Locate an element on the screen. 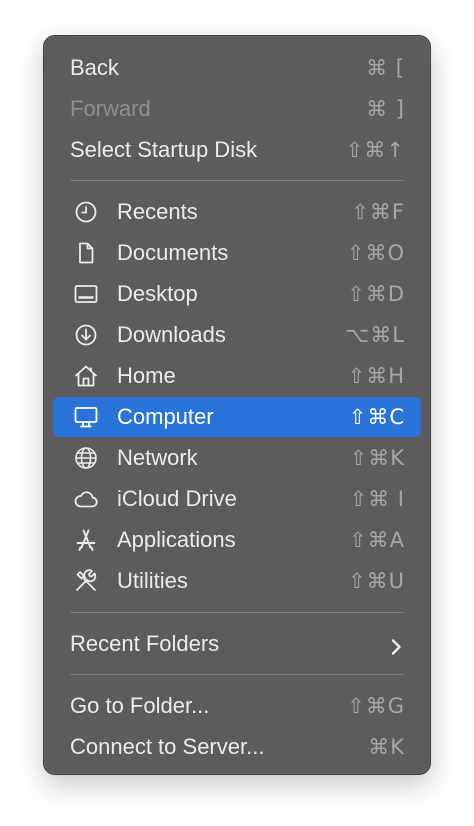  shortcut-label: ⌘K is located at coordinates (386, 747).